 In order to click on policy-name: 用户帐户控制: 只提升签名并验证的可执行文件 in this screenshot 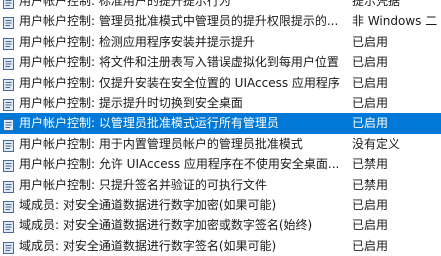, I will do `click(143, 184)`.